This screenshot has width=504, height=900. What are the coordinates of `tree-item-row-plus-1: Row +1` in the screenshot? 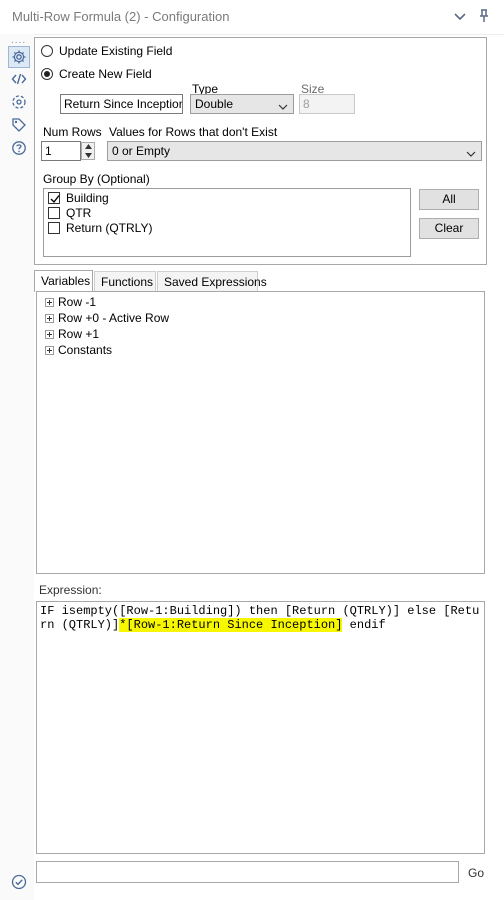 It's located at (72, 334).